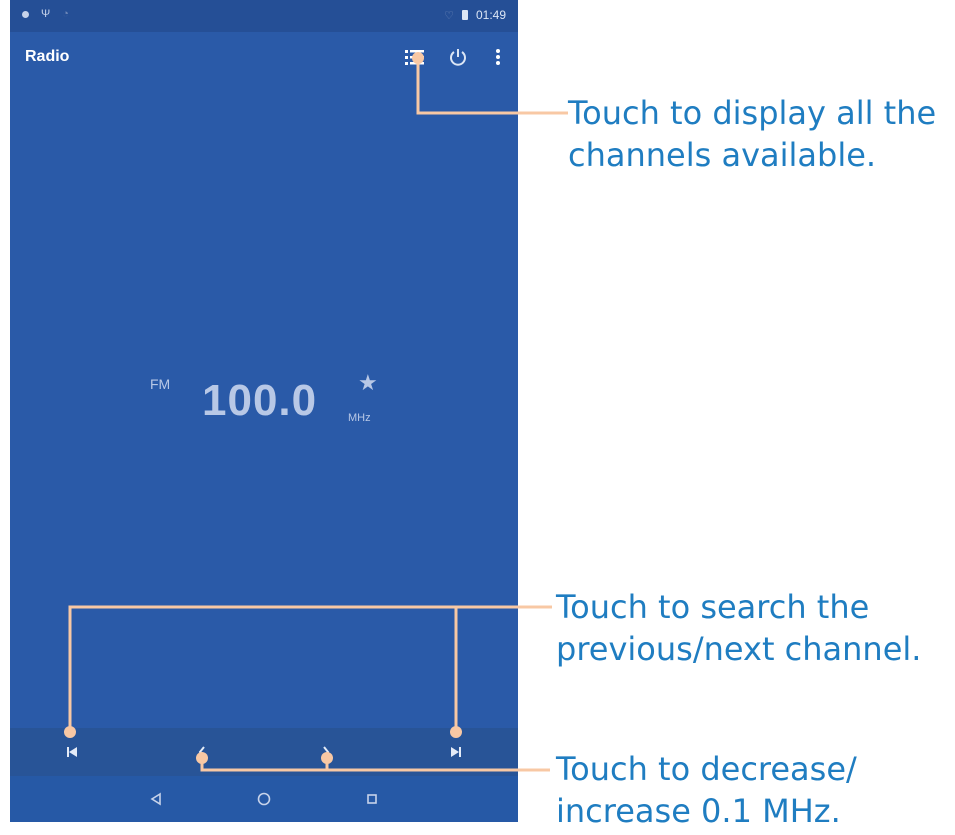  I want to click on status-time: 01:49, so click(490, 15).